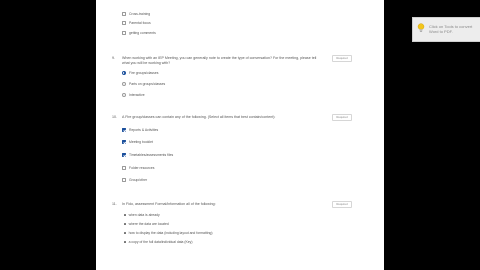 The width and height of the screenshot is (480, 270). What do you see at coordinates (114, 117) in the screenshot?
I see `q2-number: 10.` at bounding box center [114, 117].